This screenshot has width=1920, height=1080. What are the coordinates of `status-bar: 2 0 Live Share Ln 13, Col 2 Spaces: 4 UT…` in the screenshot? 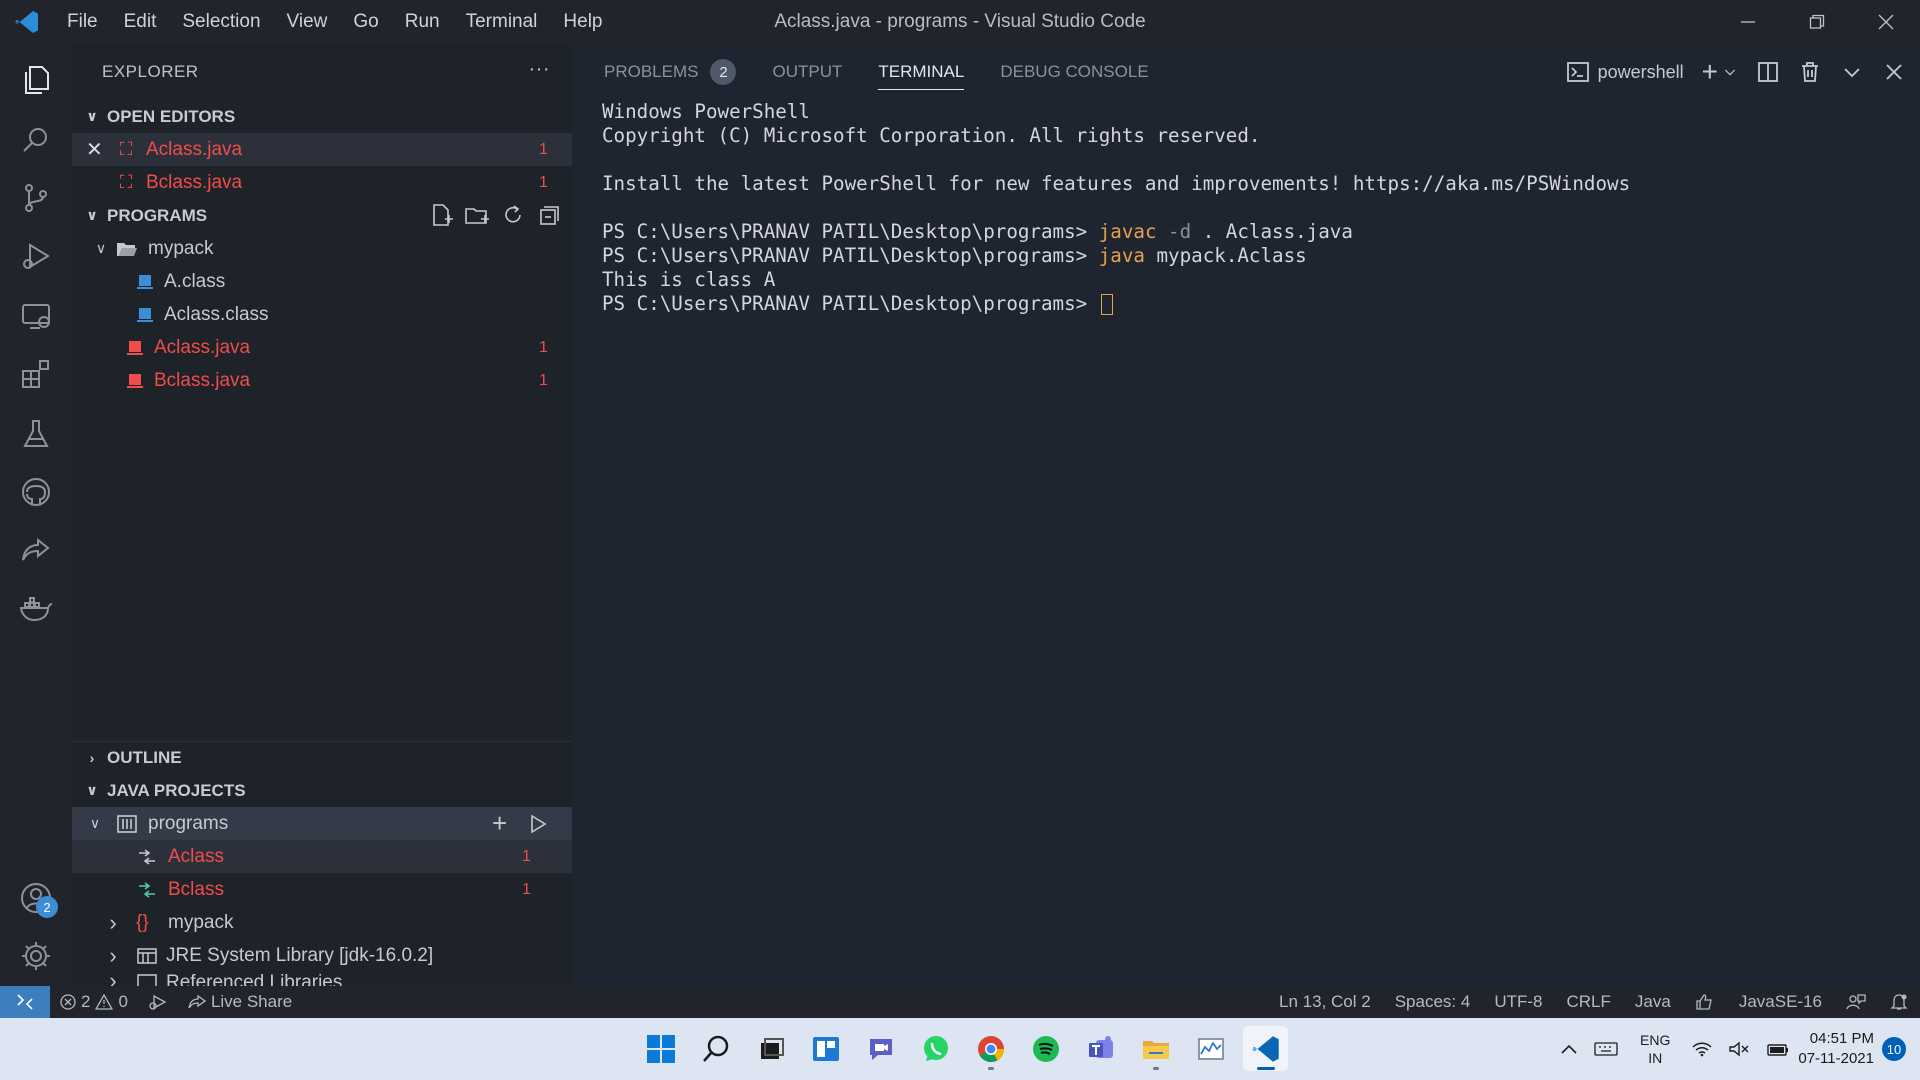 It's located at (960, 1002).